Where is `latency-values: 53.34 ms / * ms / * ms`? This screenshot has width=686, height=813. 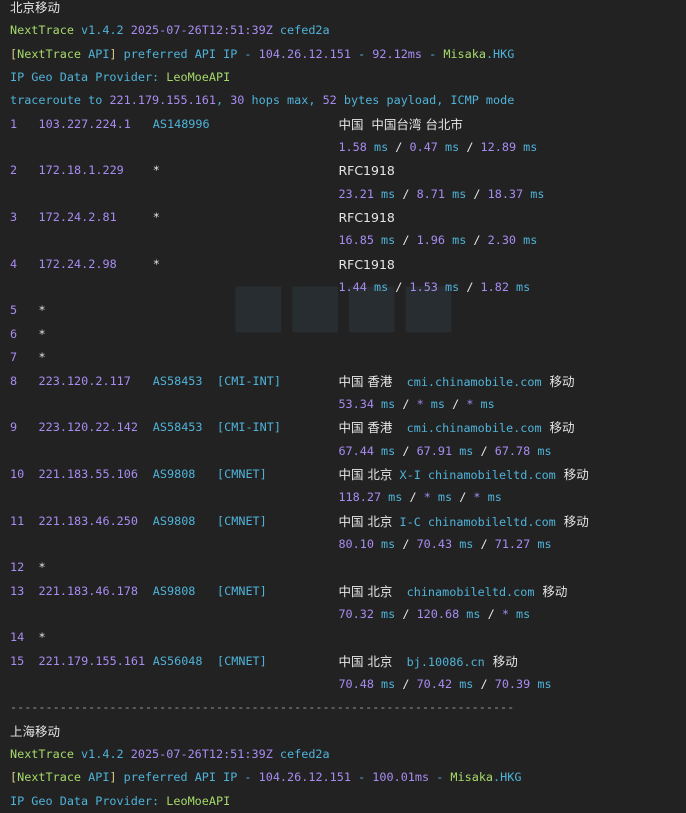
latency-values: 53.34 ms / * ms / * ms is located at coordinates (416, 404).